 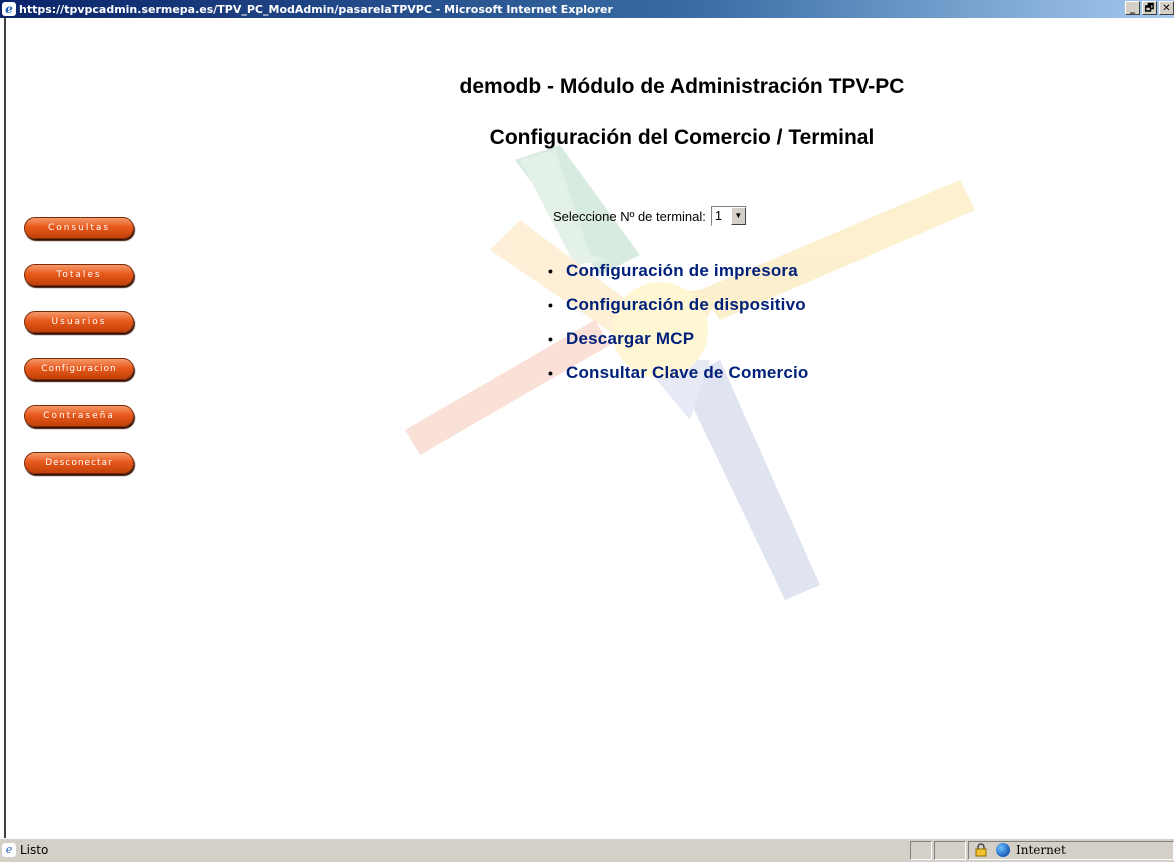 I want to click on ie-icon: e, so click(x=9, y=9).